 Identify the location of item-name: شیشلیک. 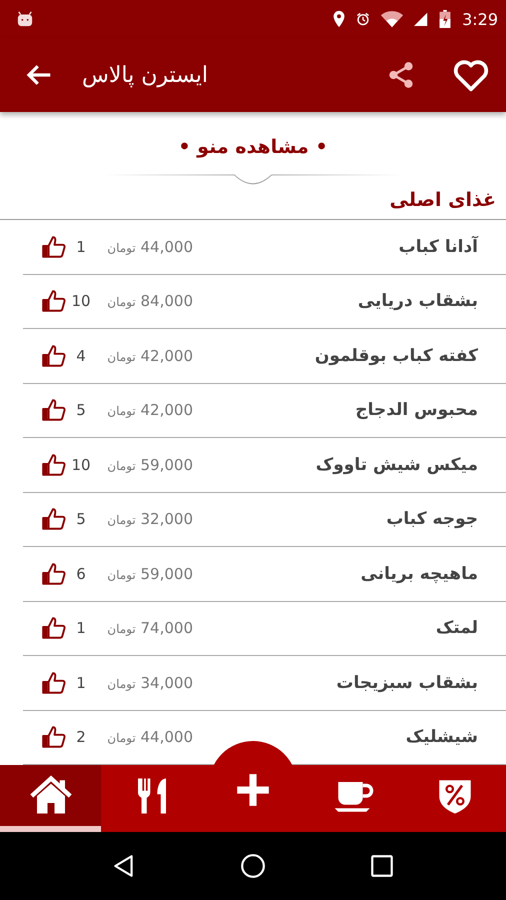
(441, 737).